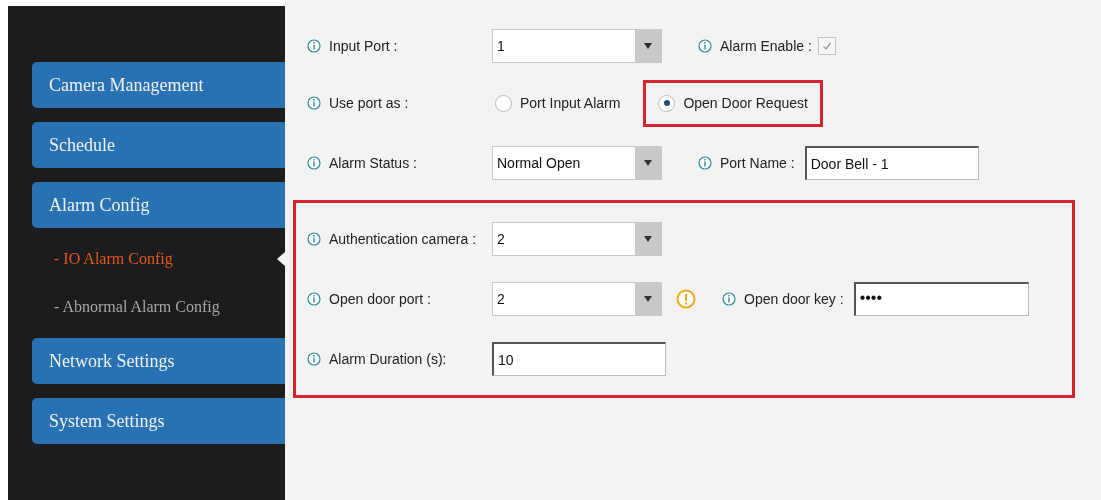 The height and width of the screenshot is (500, 1101). What do you see at coordinates (577, 163) in the screenshot?
I see `select-field: Normal Open` at bounding box center [577, 163].